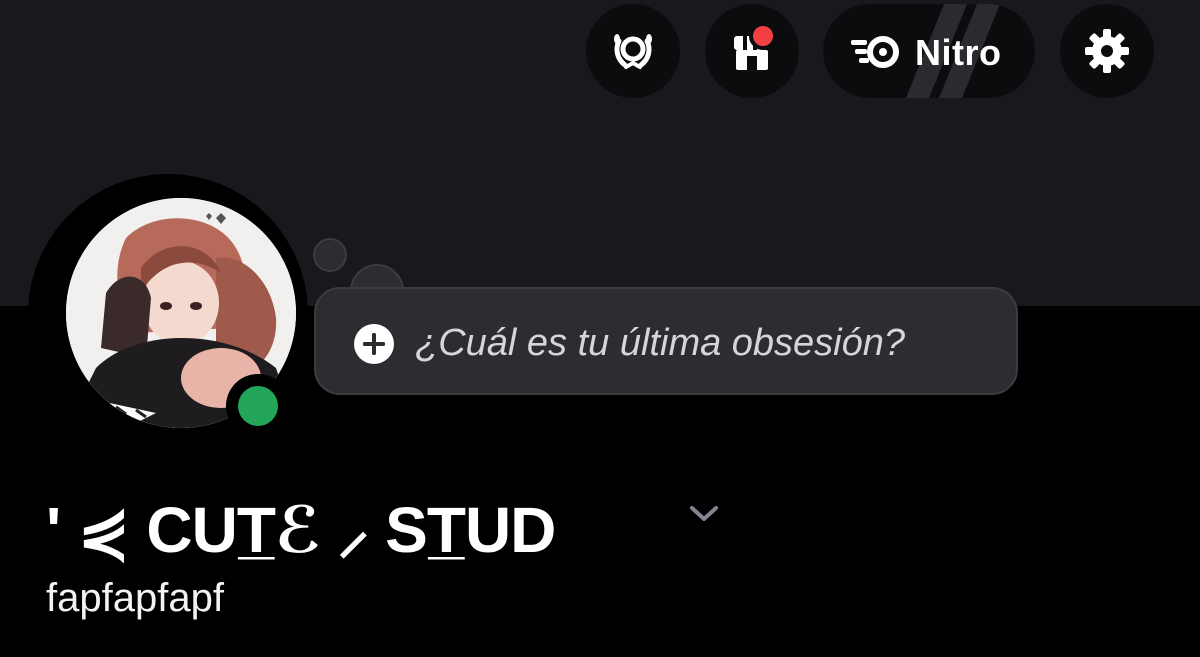  I want to click on display-name: ' ⋞ CUT̲ℰ ⸝ ST̲UD, so click(301, 527).